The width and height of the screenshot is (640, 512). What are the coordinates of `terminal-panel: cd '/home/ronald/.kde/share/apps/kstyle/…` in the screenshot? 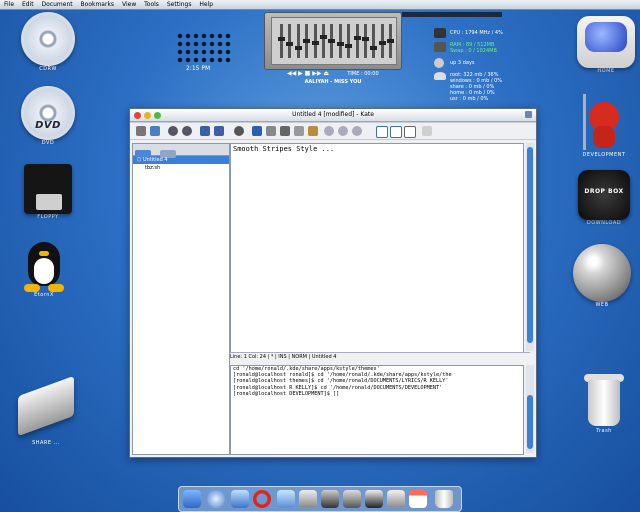 It's located at (377, 410).